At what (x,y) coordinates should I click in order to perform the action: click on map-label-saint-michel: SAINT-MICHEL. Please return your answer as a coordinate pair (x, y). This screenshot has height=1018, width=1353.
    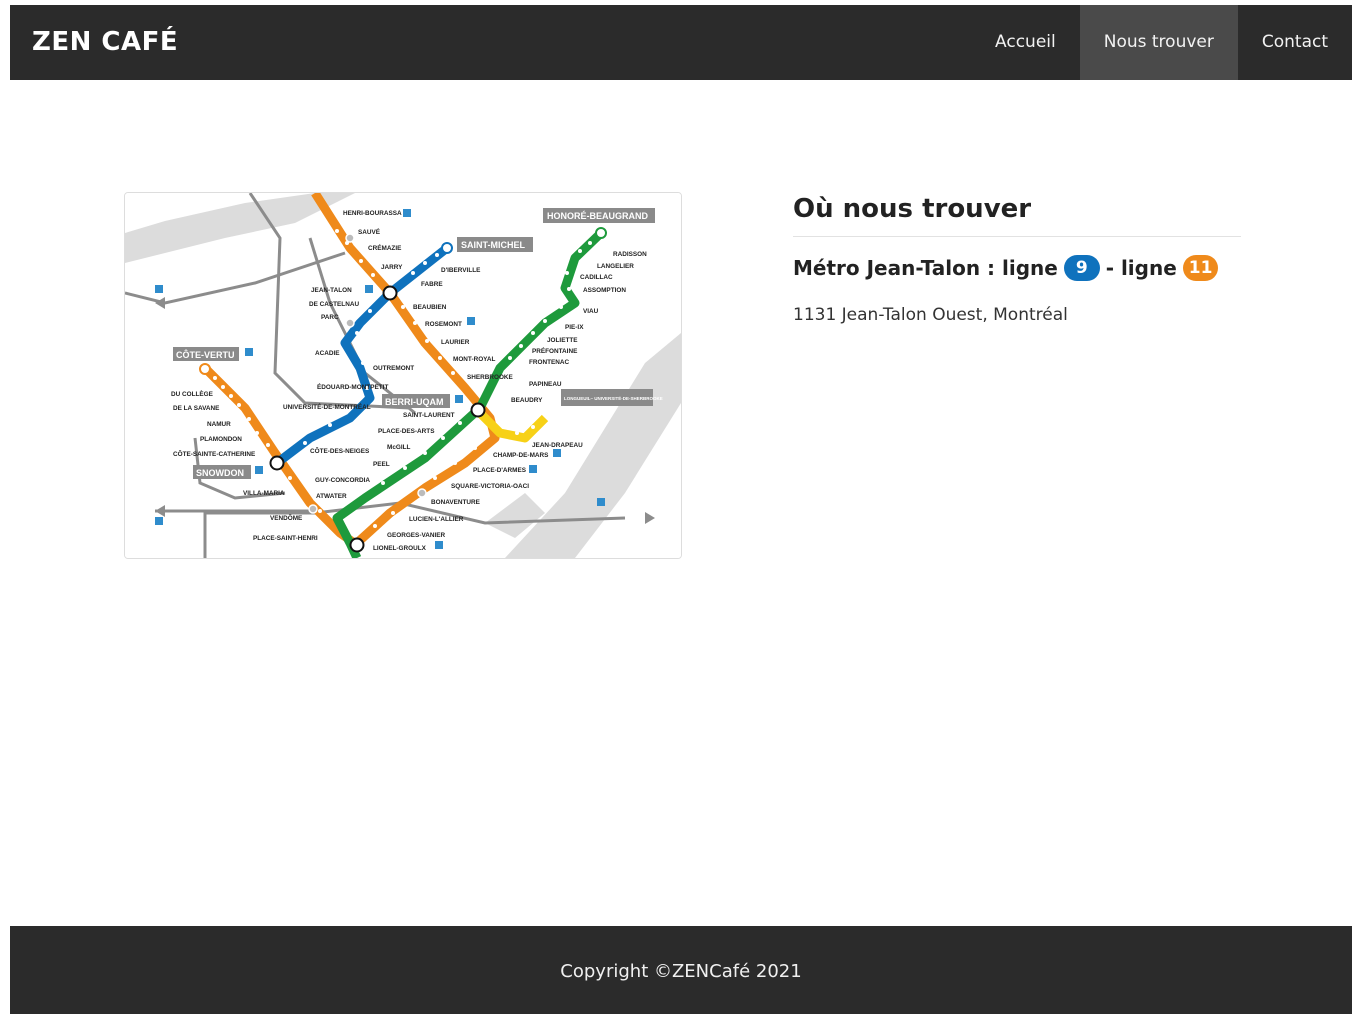
    Looking at the image, I should click on (493, 245).